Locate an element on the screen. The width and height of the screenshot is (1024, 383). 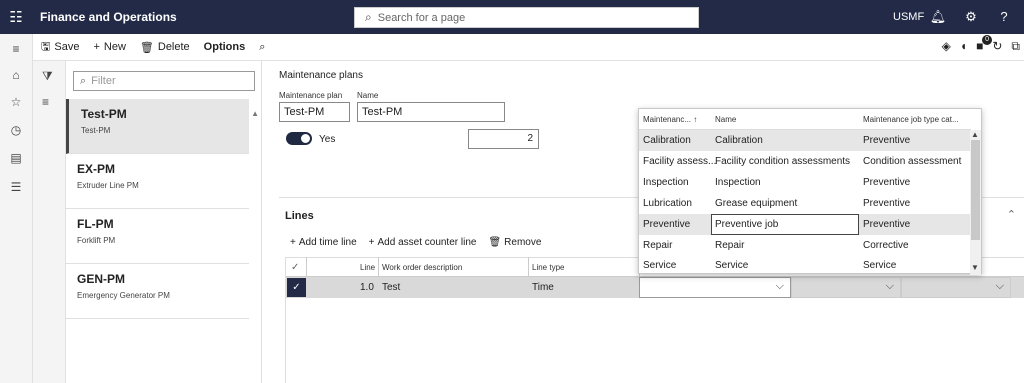
lookup-cell-code: Preventive is located at coordinates (667, 224).